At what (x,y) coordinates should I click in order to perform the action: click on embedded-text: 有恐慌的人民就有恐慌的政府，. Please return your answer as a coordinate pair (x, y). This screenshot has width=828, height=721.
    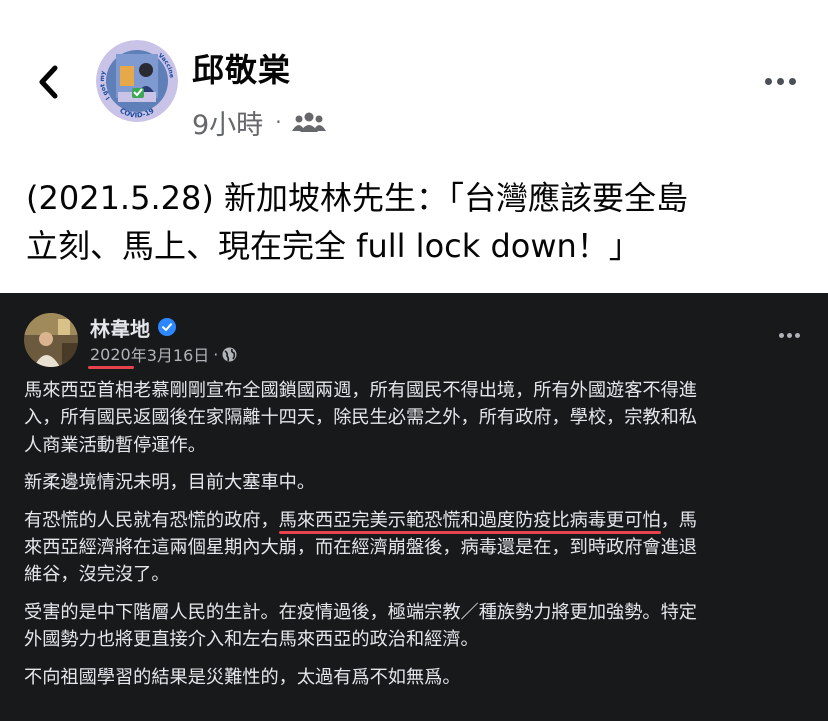
    Looking at the image, I should click on (151, 520).